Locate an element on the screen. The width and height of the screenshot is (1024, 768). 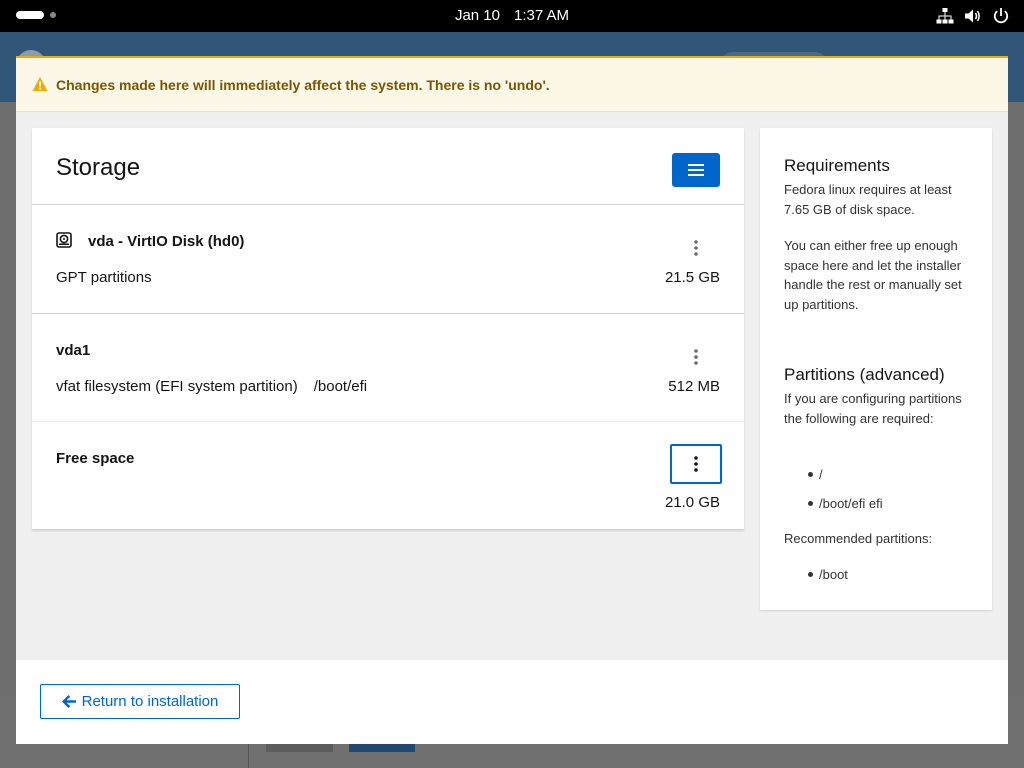
partition-actions-button is located at coordinates (696, 357).